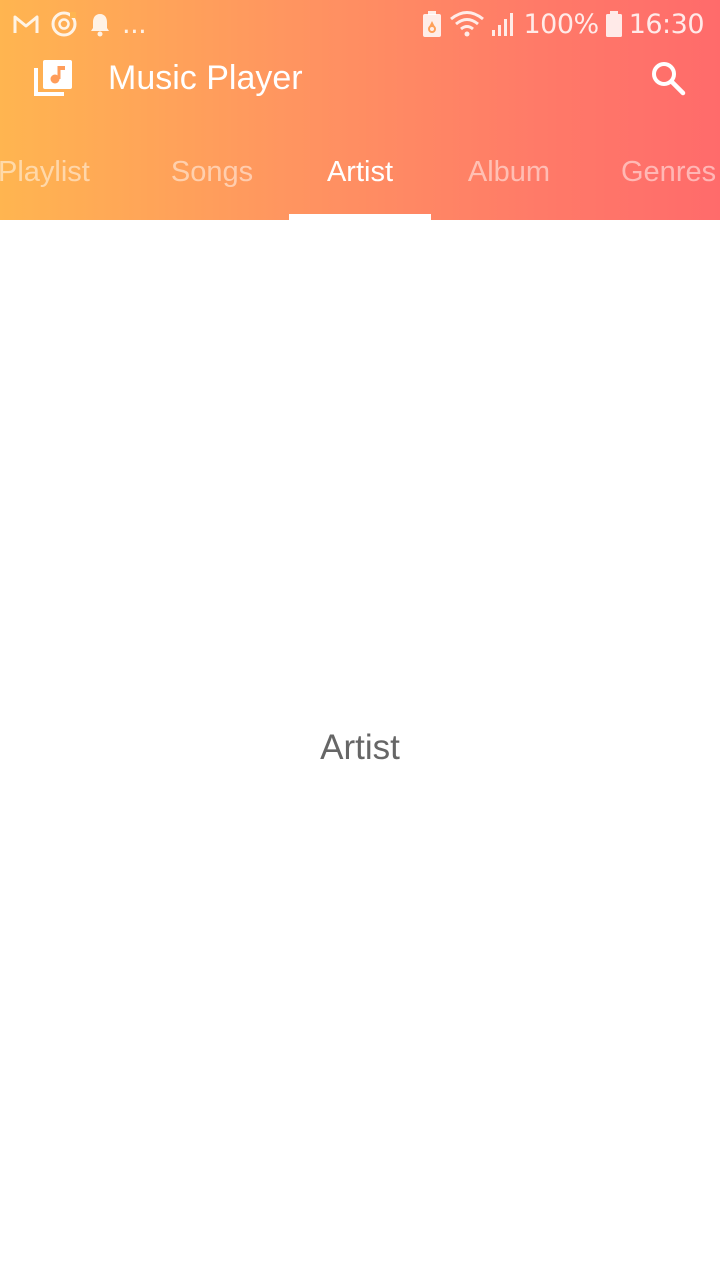 The image size is (720, 1280). What do you see at coordinates (432, 24) in the screenshot?
I see `battery-saver-icon` at bounding box center [432, 24].